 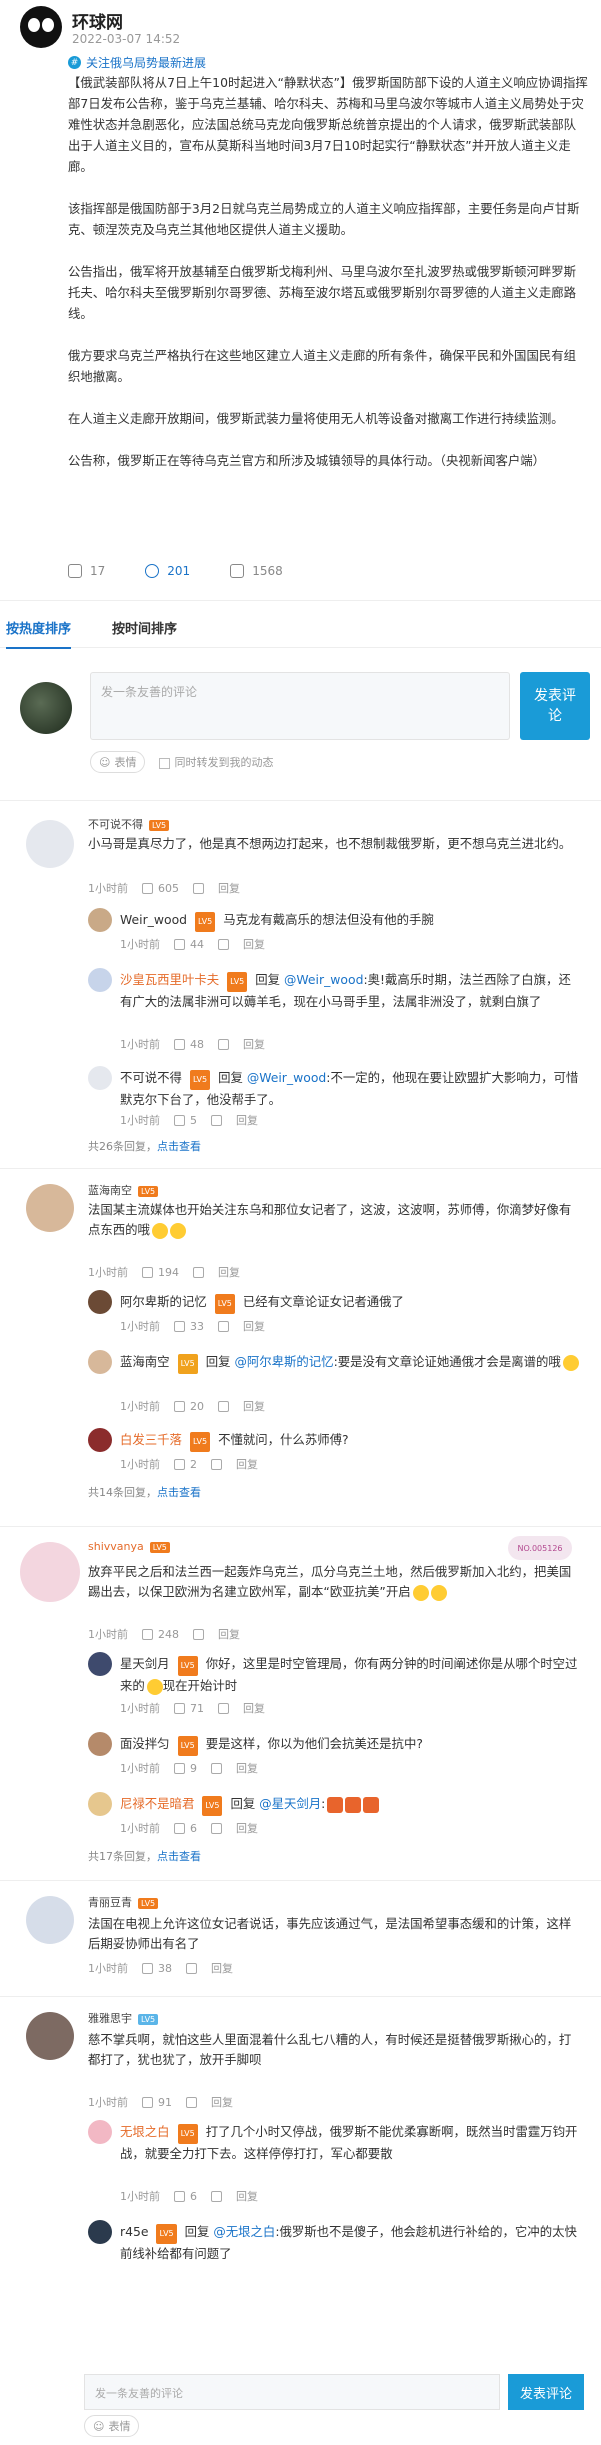 What do you see at coordinates (292, 2392) in the screenshot?
I see `bottom-comment-input: 发一条友善的评论` at bounding box center [292, 2392].